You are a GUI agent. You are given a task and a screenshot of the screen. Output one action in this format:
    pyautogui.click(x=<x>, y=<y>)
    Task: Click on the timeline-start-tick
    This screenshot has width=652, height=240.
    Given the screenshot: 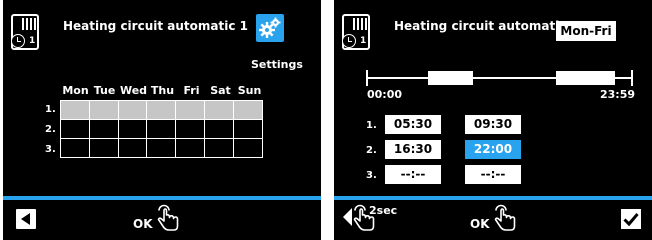 What is the action you would take?
    pyautogui.click(x=367, y=78)
    